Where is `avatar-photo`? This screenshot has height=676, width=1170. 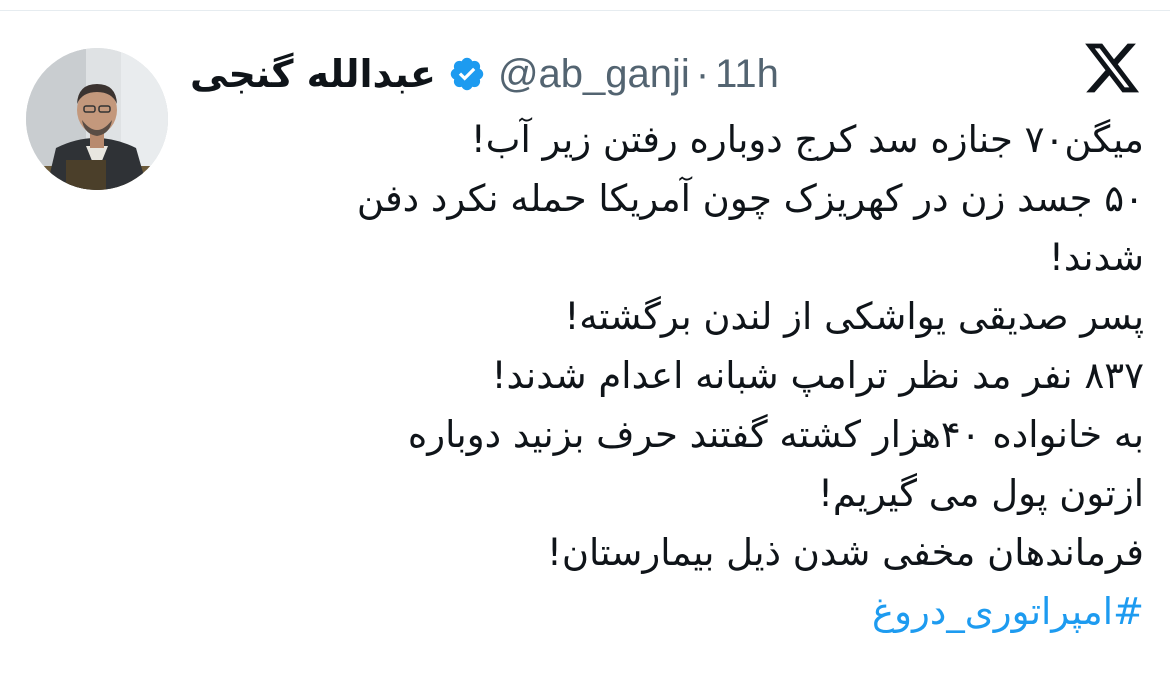
avatar-photo is located at coordinates (97, 119).